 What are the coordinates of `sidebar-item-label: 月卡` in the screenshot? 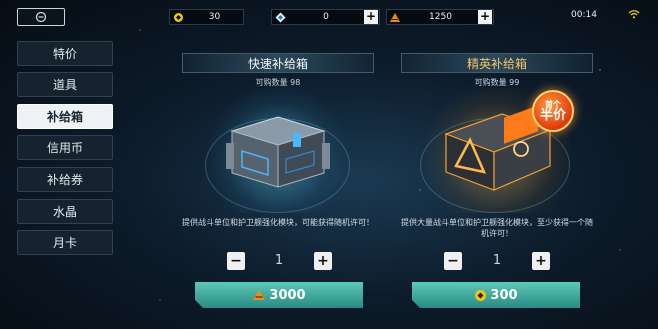 It's located at (64, 243).